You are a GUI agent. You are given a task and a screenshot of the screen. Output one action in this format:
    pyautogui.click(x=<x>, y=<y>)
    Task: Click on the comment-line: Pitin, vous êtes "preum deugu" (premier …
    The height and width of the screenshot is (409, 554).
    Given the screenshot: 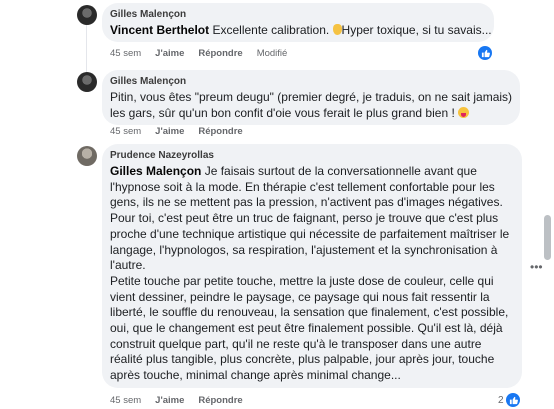 What is the action you would take?
    pyautogui.click(x=311, y=97)
    